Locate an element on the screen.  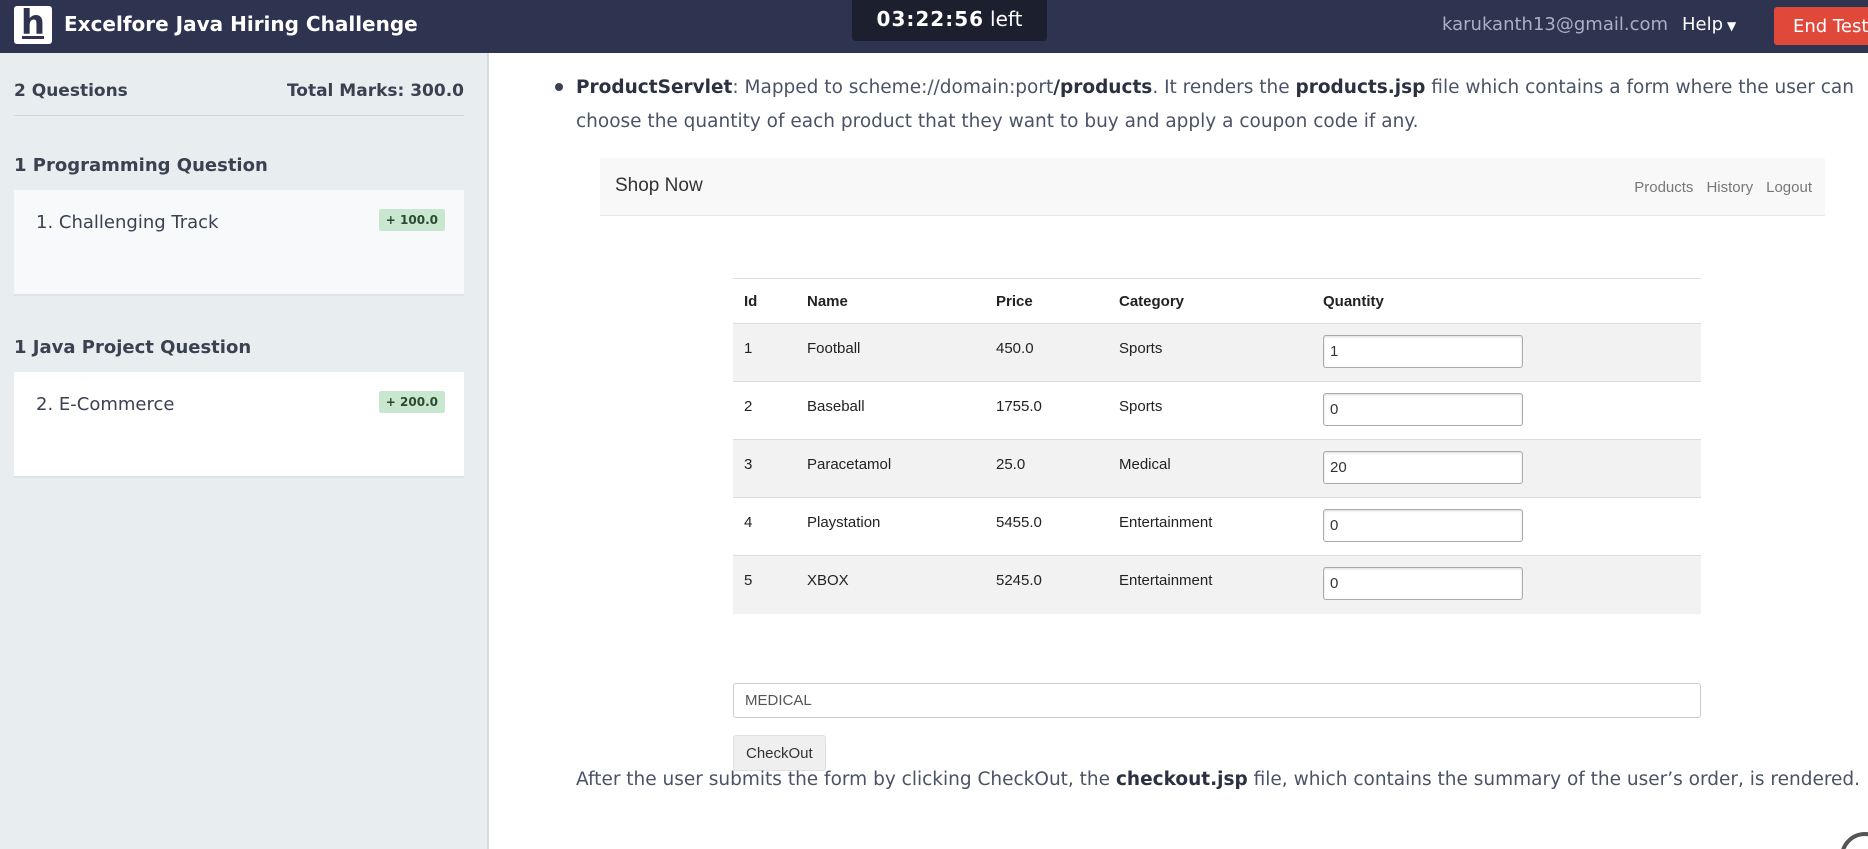
help-menu: Help ▼ is located at coordinates (1709, 24).